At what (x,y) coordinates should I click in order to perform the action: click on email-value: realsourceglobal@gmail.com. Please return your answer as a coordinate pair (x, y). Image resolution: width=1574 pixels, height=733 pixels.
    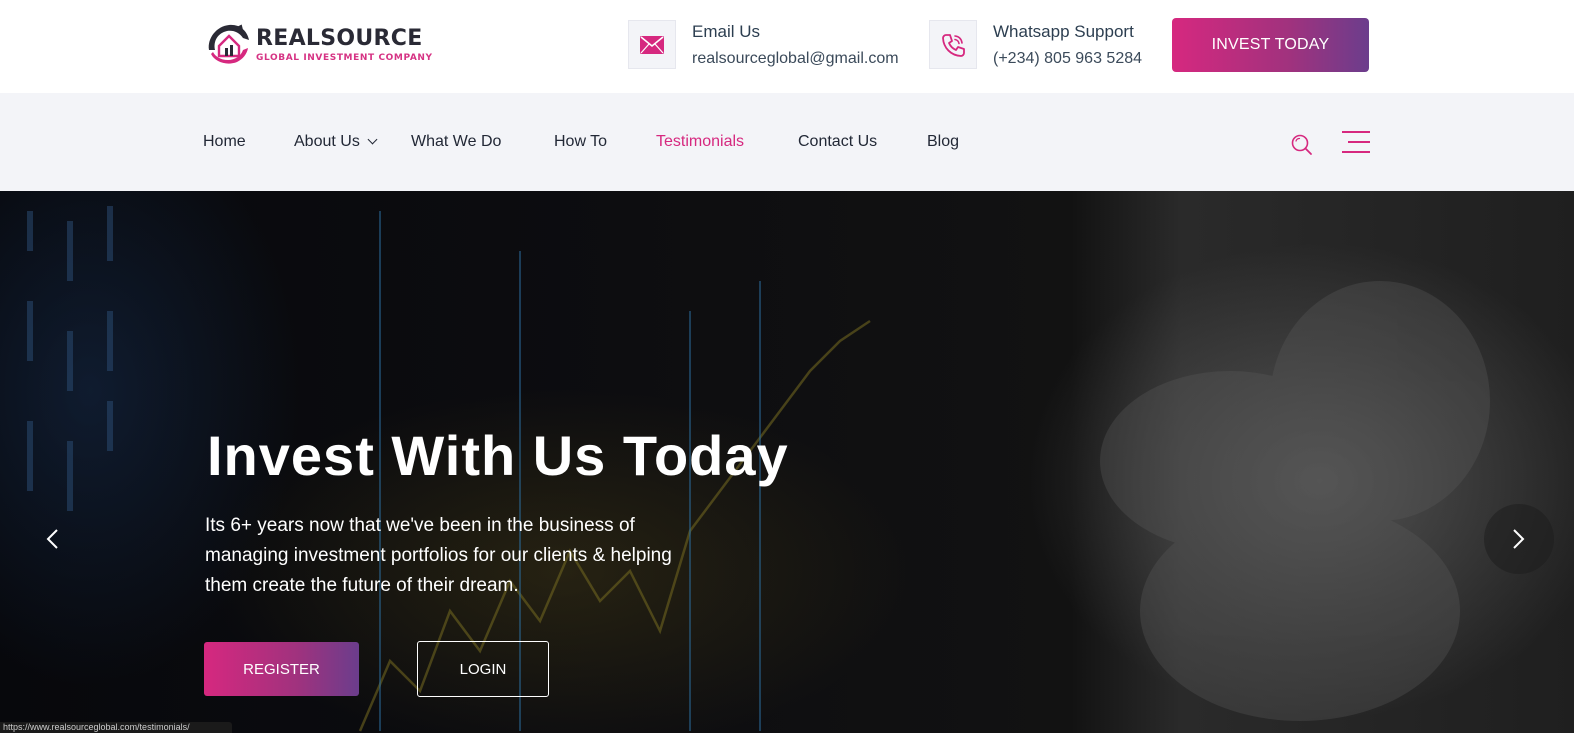
    Looking at the image, I should click on (795, 59).